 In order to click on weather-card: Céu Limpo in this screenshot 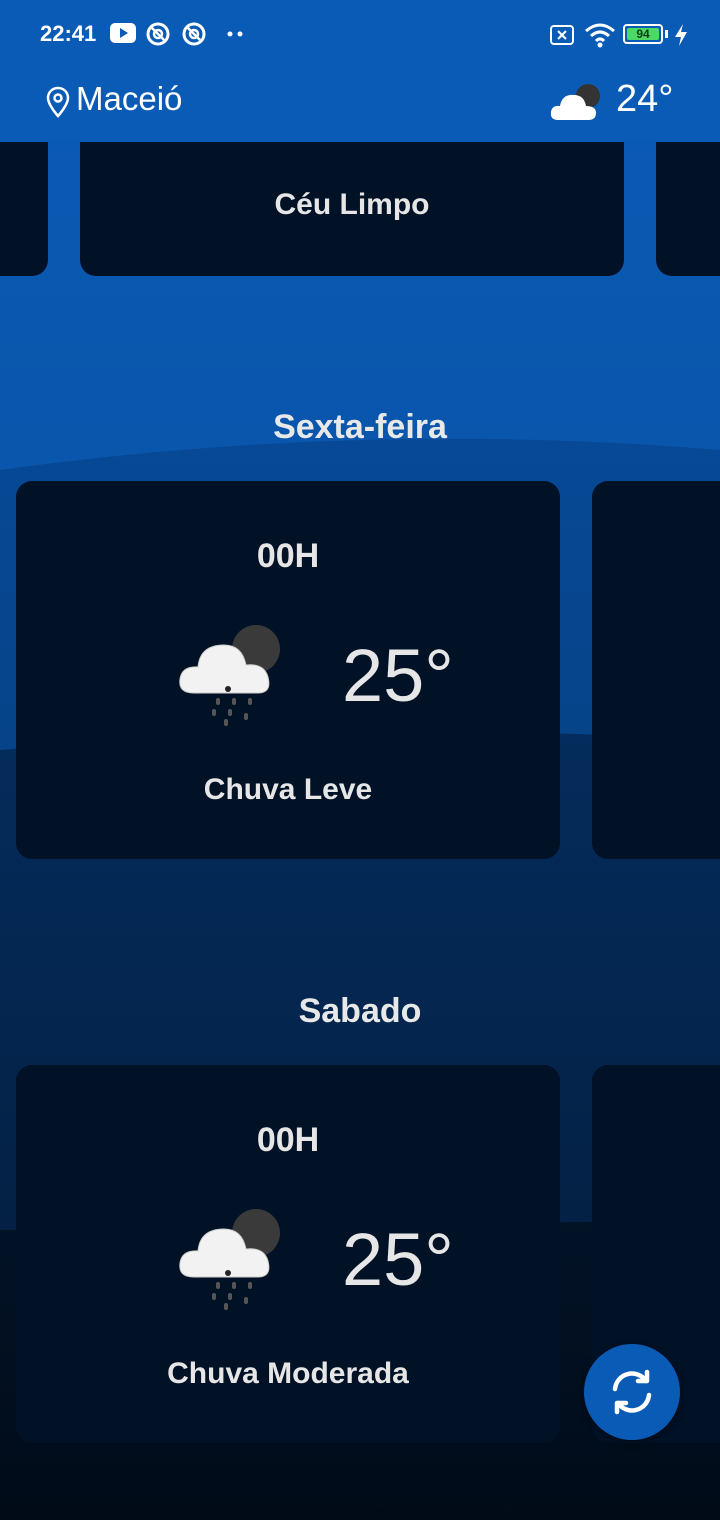, I will do `click(352, 198)`.